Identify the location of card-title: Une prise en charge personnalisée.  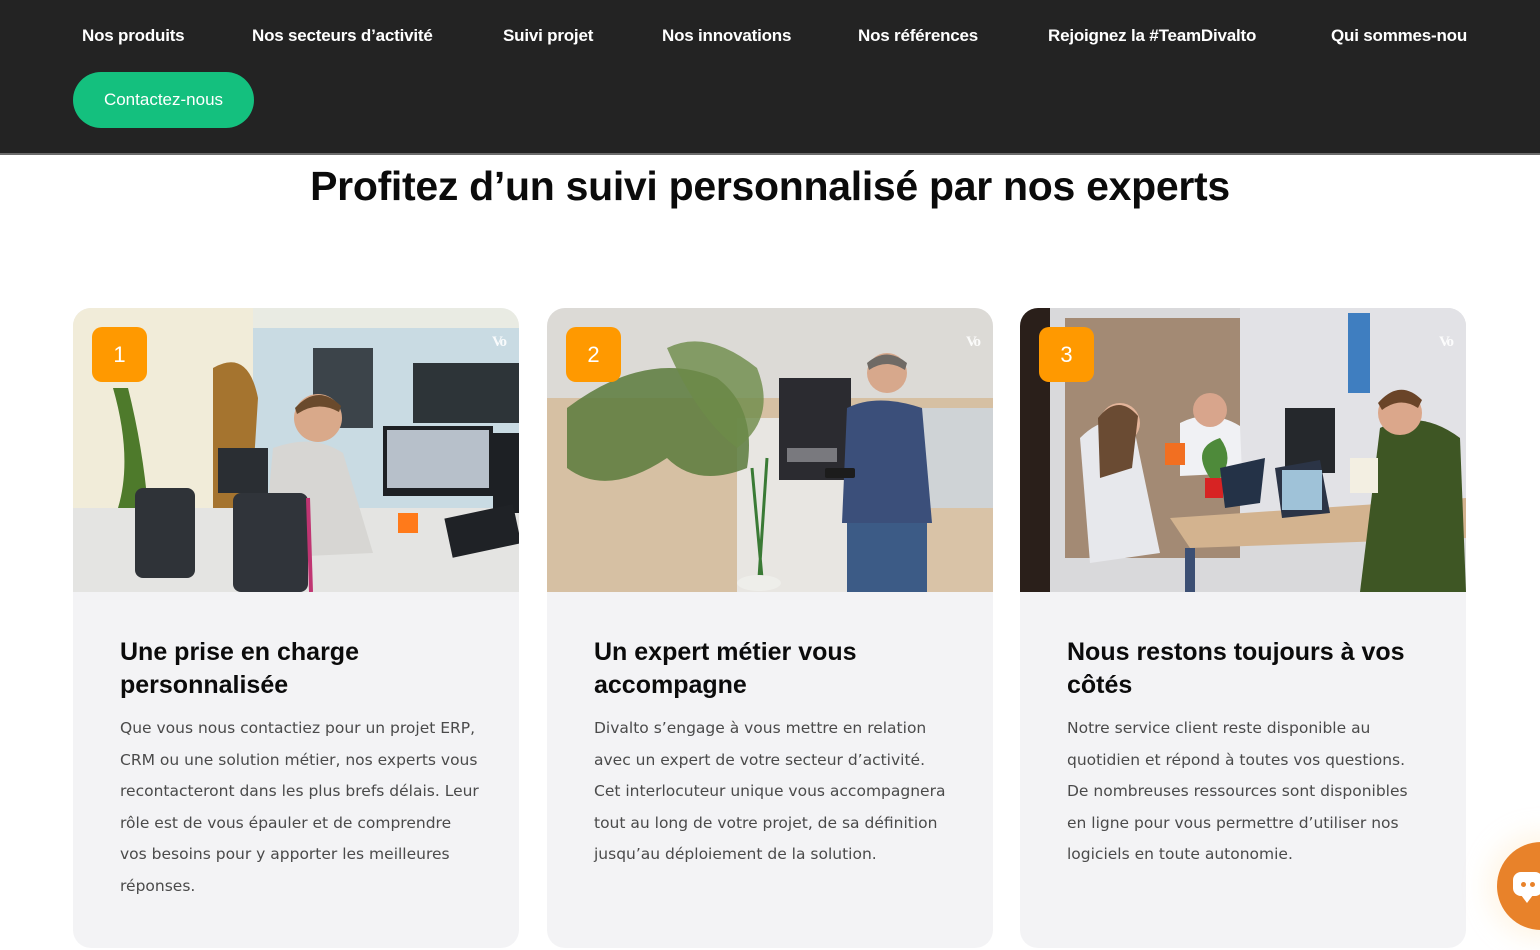
(239, 668).